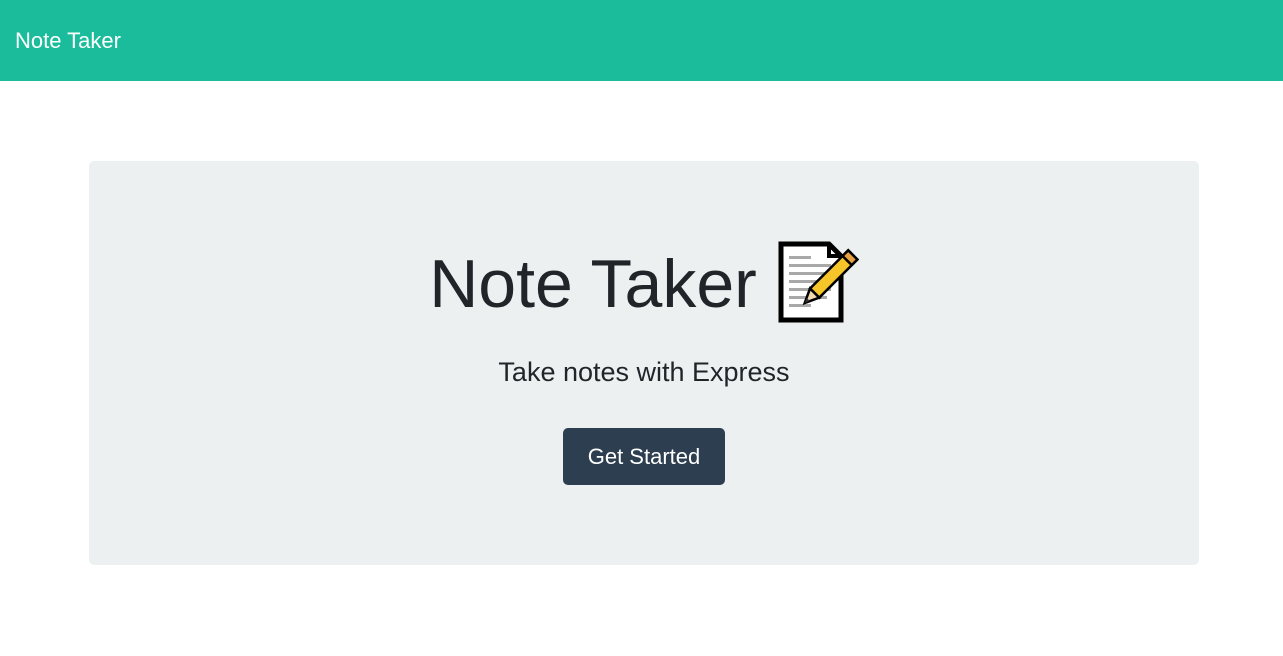  Describe the element at coordinates (644, 456) in the screenshot. I see `get-started-button: Get Started` at that location.